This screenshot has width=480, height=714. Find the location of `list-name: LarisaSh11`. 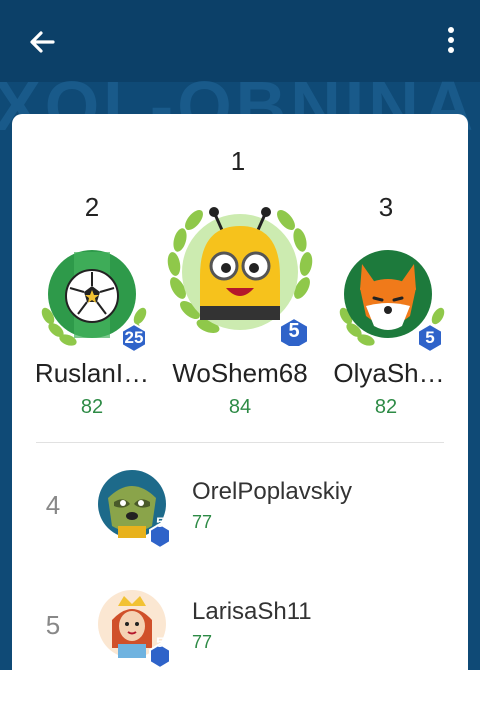

list-name: LarisaSh11 is located at coordinates (252, 611).